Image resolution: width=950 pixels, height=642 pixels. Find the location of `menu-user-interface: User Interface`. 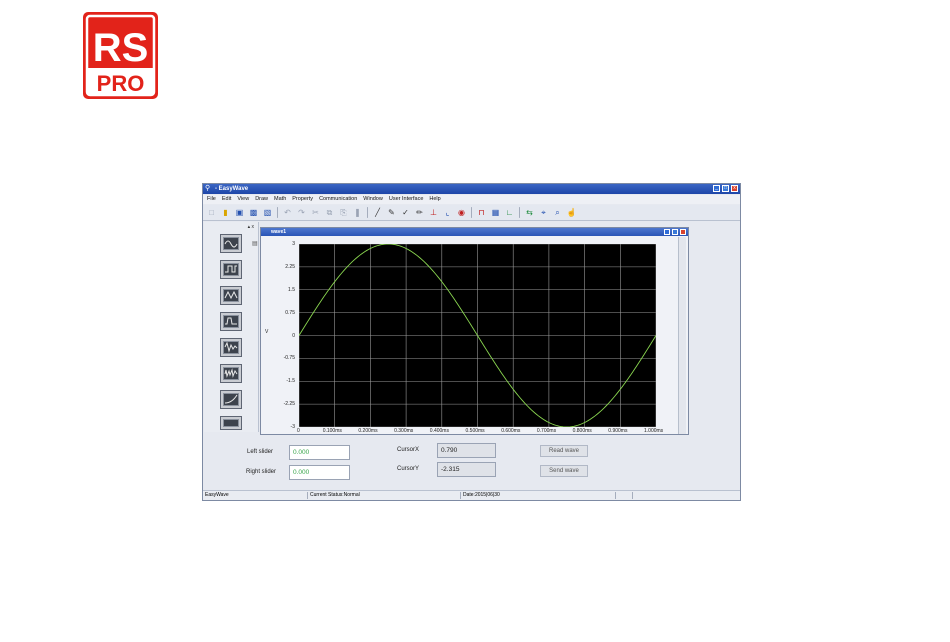

menu-user-interface: User Interface is located at coordinates (406, 199).